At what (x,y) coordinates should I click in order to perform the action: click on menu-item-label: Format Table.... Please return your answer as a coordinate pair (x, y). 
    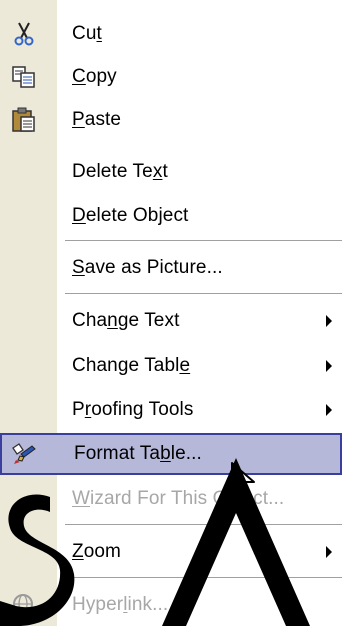
    Looking at the image, I should click on (138, 453).